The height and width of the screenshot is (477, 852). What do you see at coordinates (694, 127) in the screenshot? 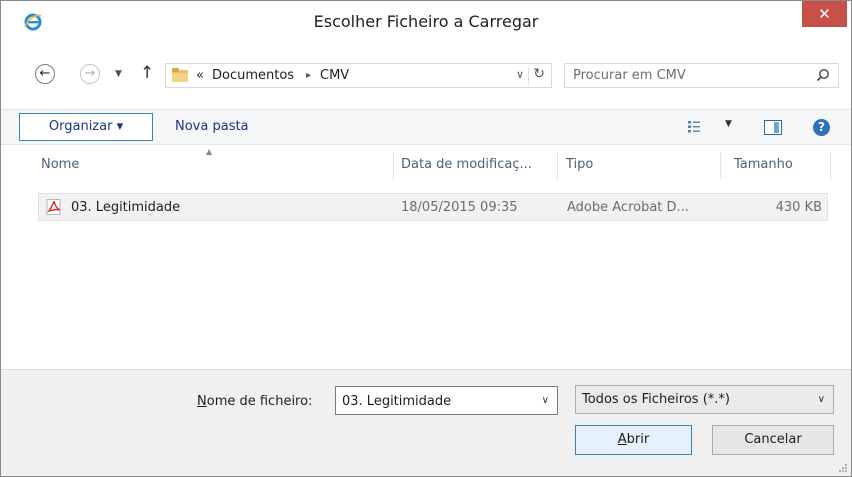
I see `view-options-icon` at bounding box center [694, 127].